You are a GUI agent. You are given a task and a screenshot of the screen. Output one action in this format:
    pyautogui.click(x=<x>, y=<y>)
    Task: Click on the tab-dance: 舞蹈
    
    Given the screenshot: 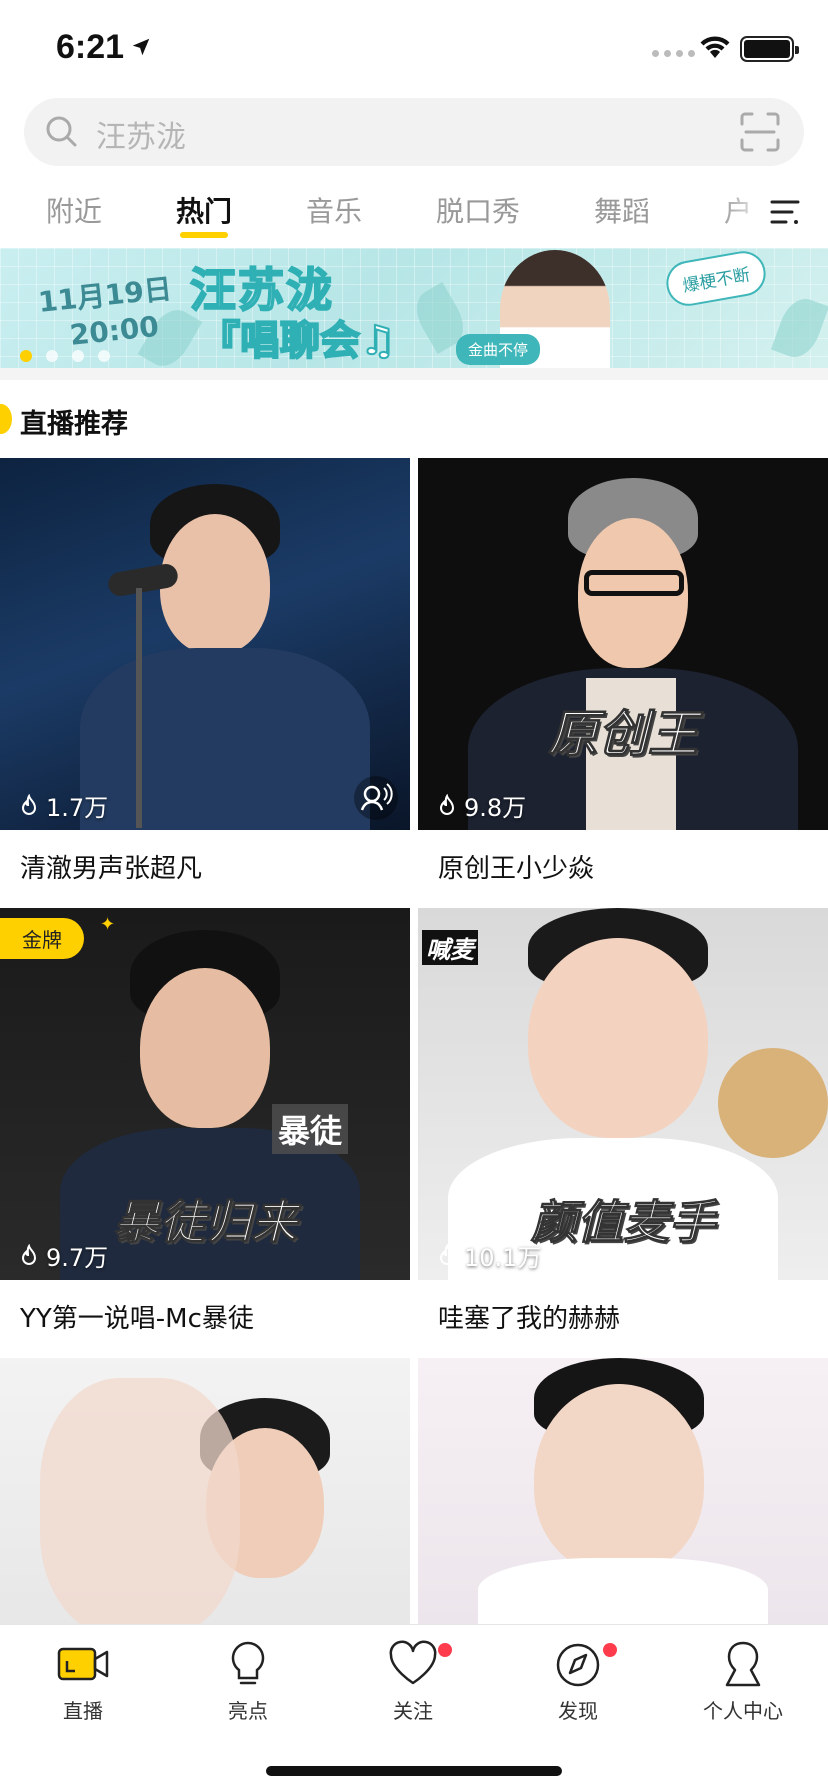 What is the action you would take?
    pyautogui.click(x=622, y=210)
    